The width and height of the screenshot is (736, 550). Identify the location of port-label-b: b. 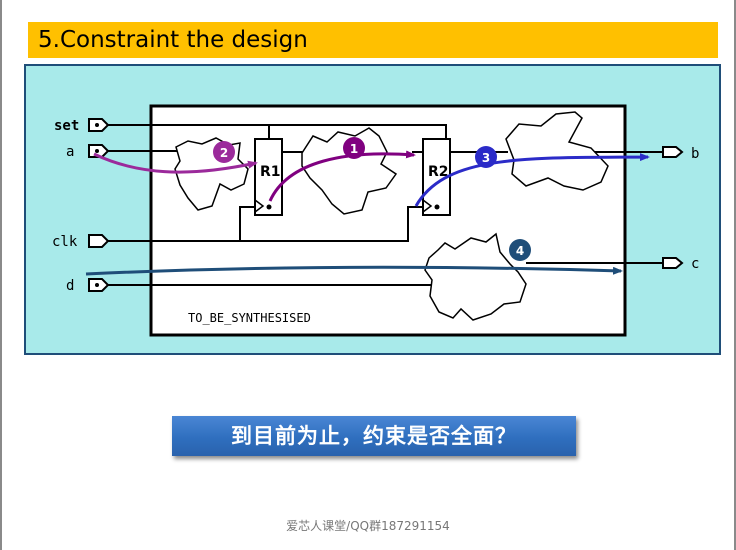
(695, 154).